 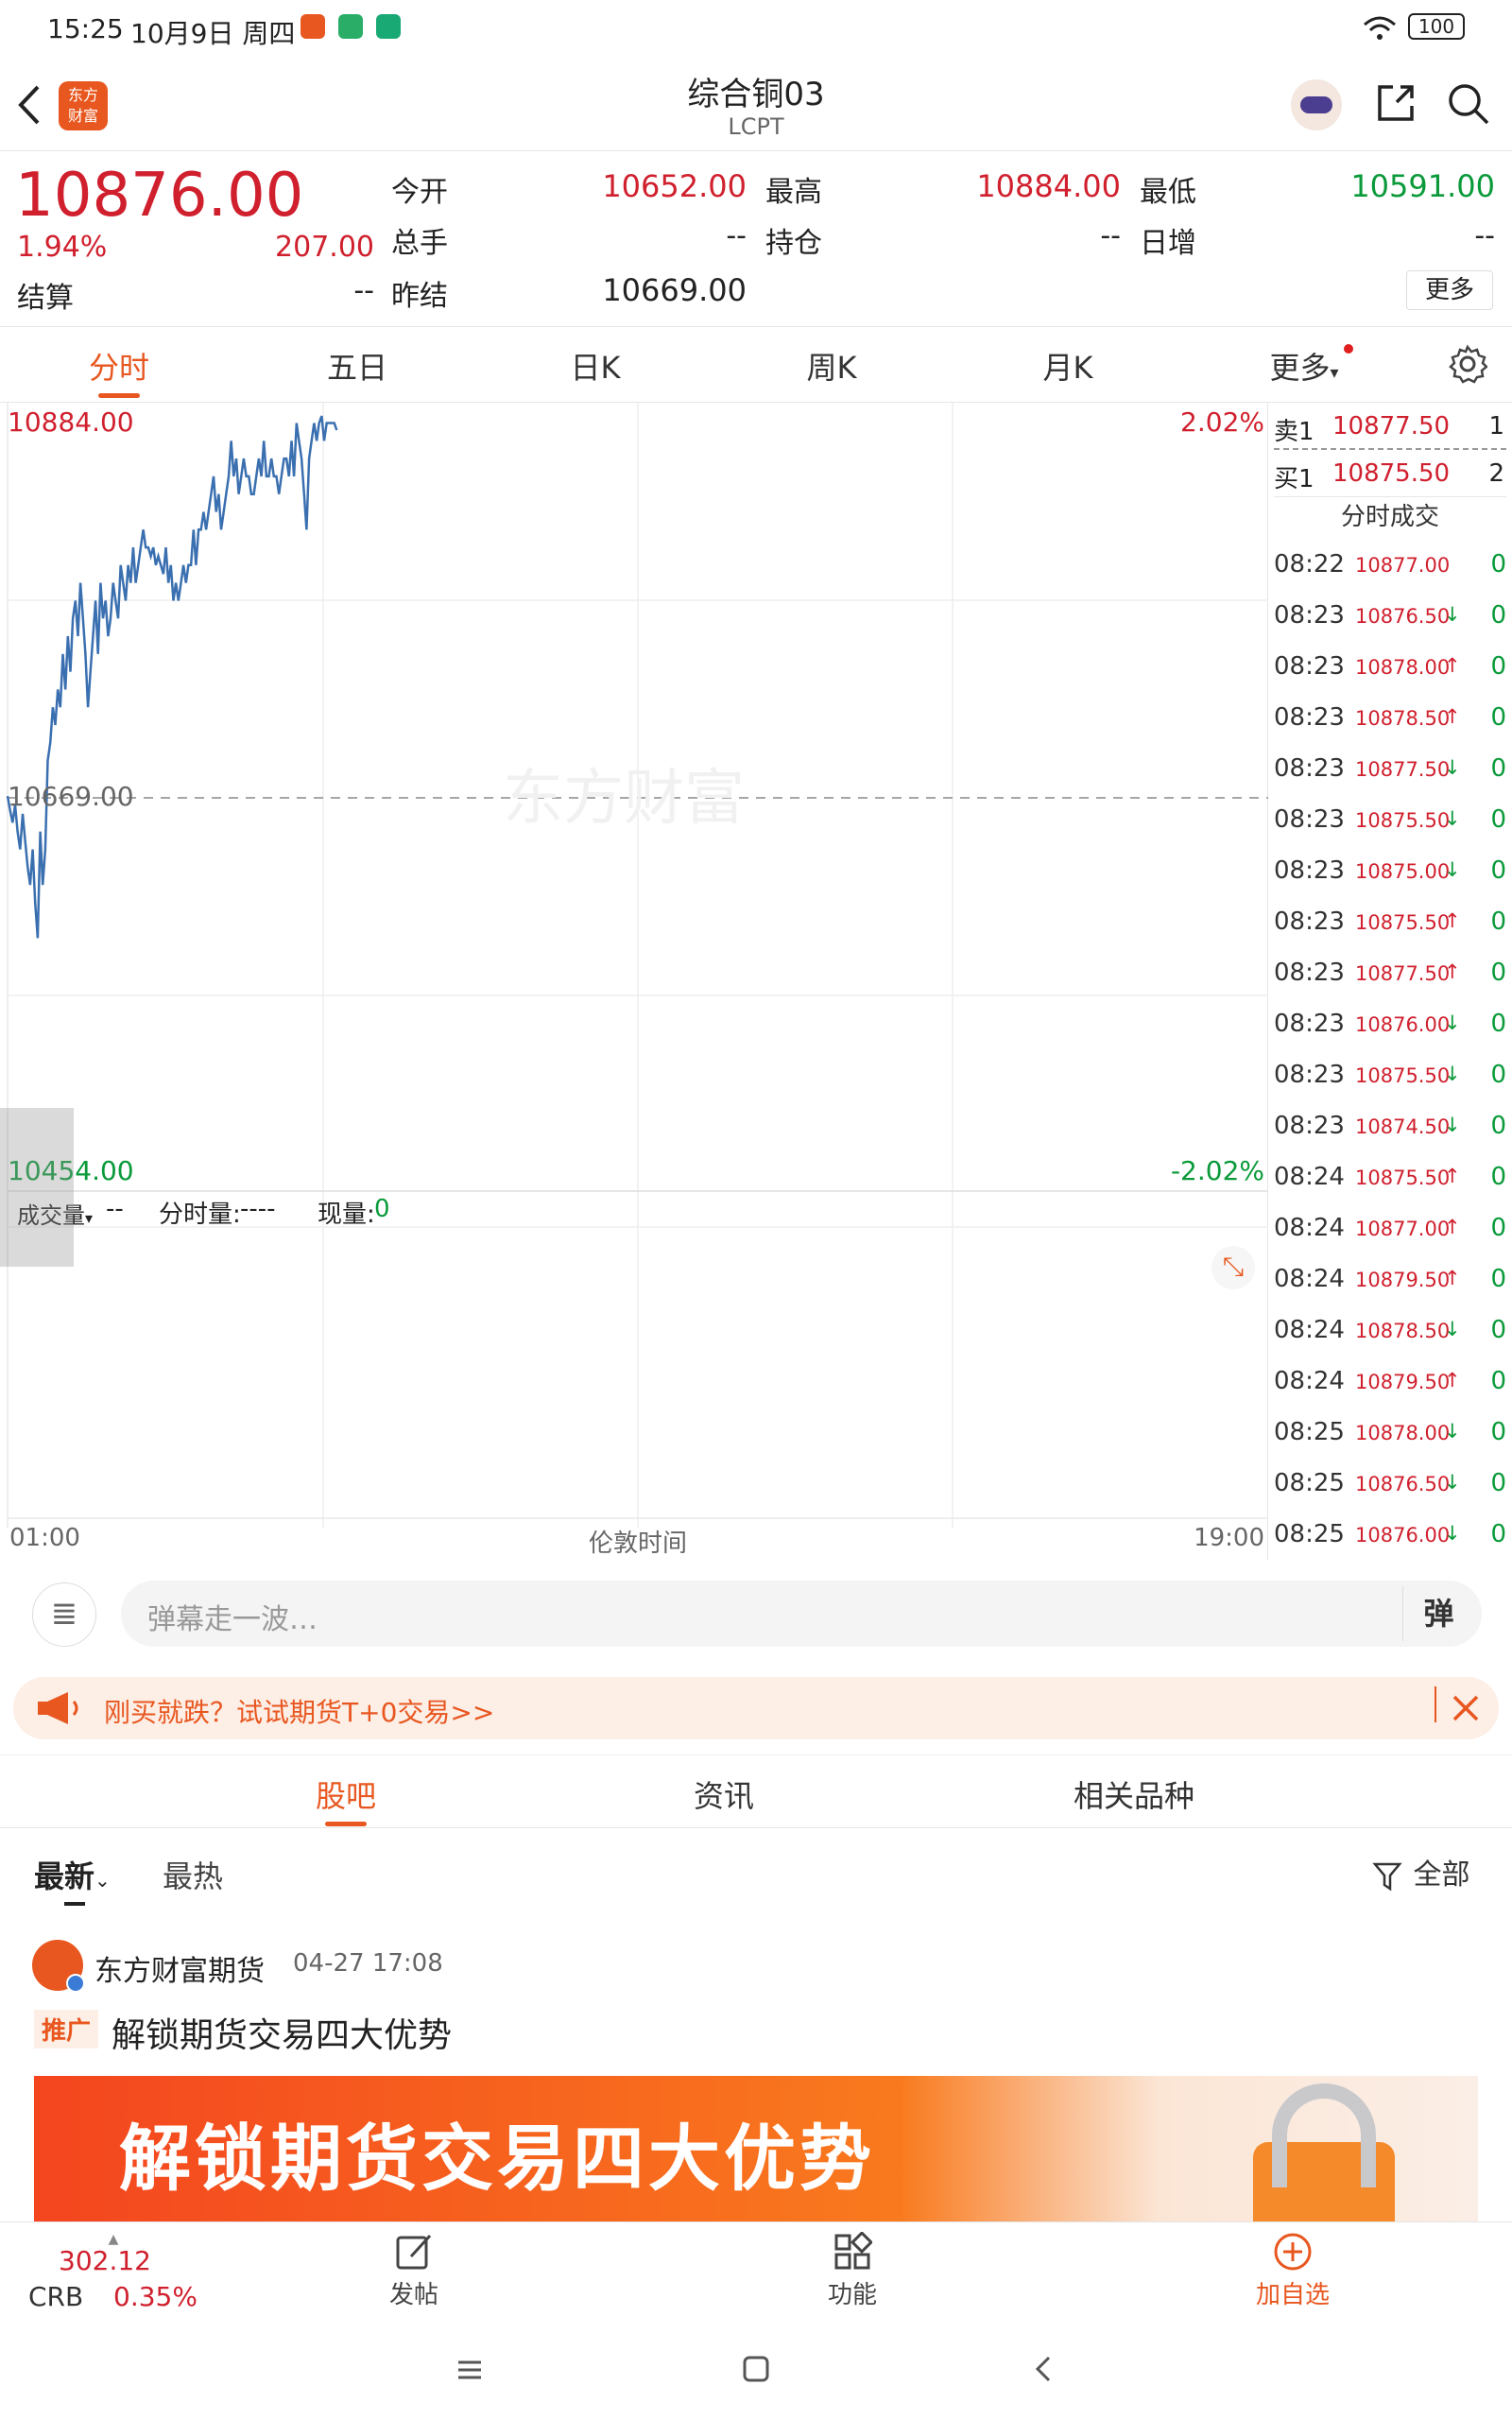 I want to click on close-icon, so click(x=1466, y=1708).